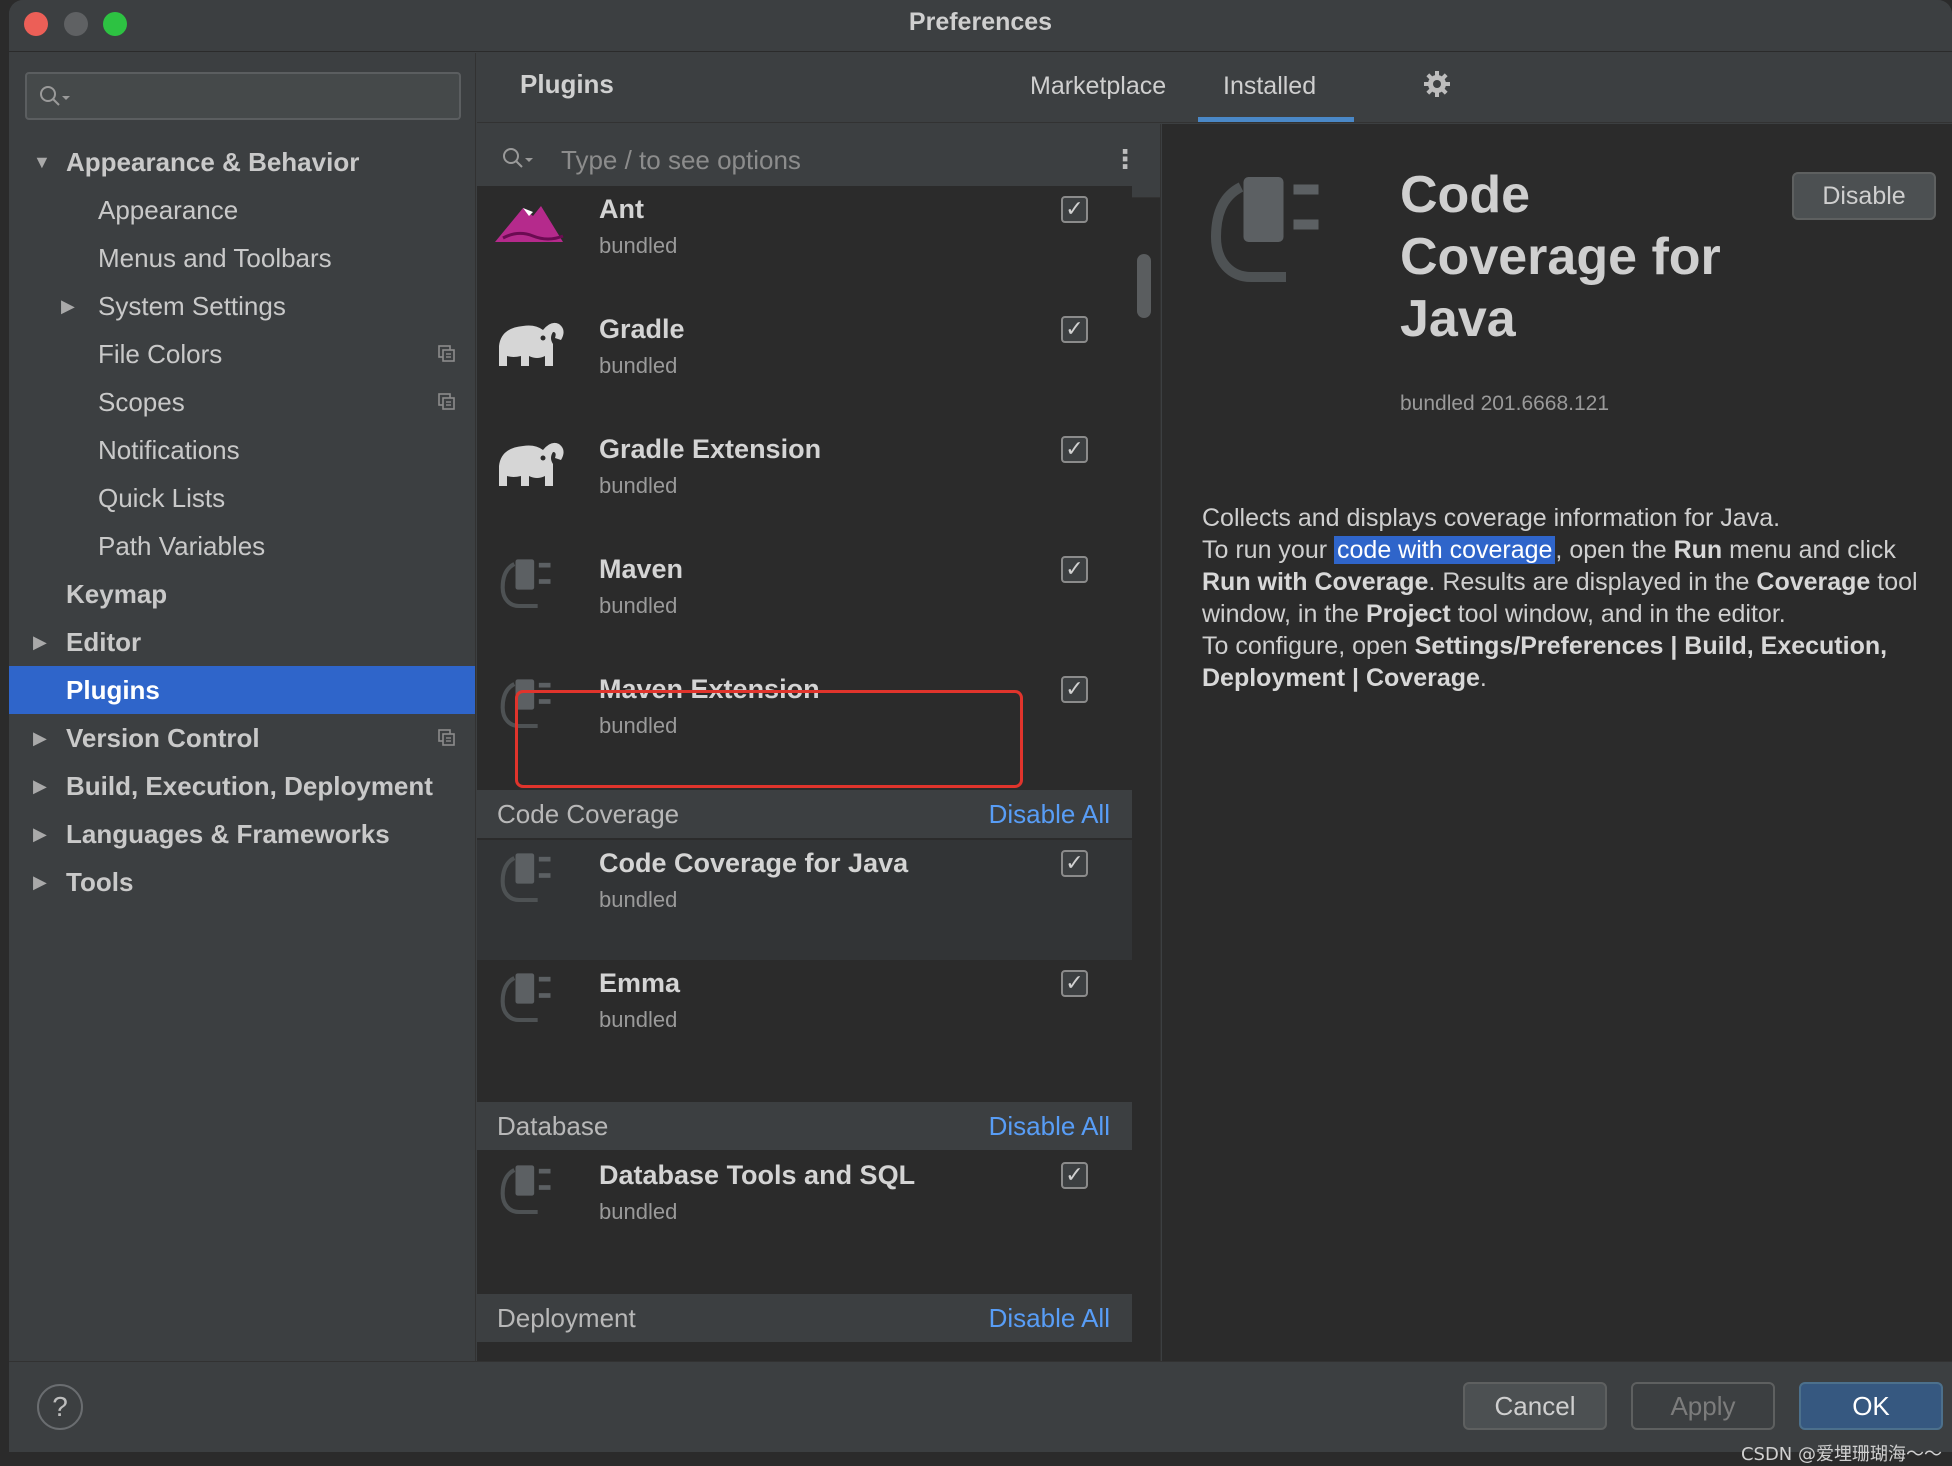 The width and height of the screenshot is (1952, 1466). What do you see at coordinates (804, 1223) in the screenshot?
I see `plugin-row-database-tools-and-sql: Database Tools and SQL bundled ✓` at bounding box center [804, 1223].